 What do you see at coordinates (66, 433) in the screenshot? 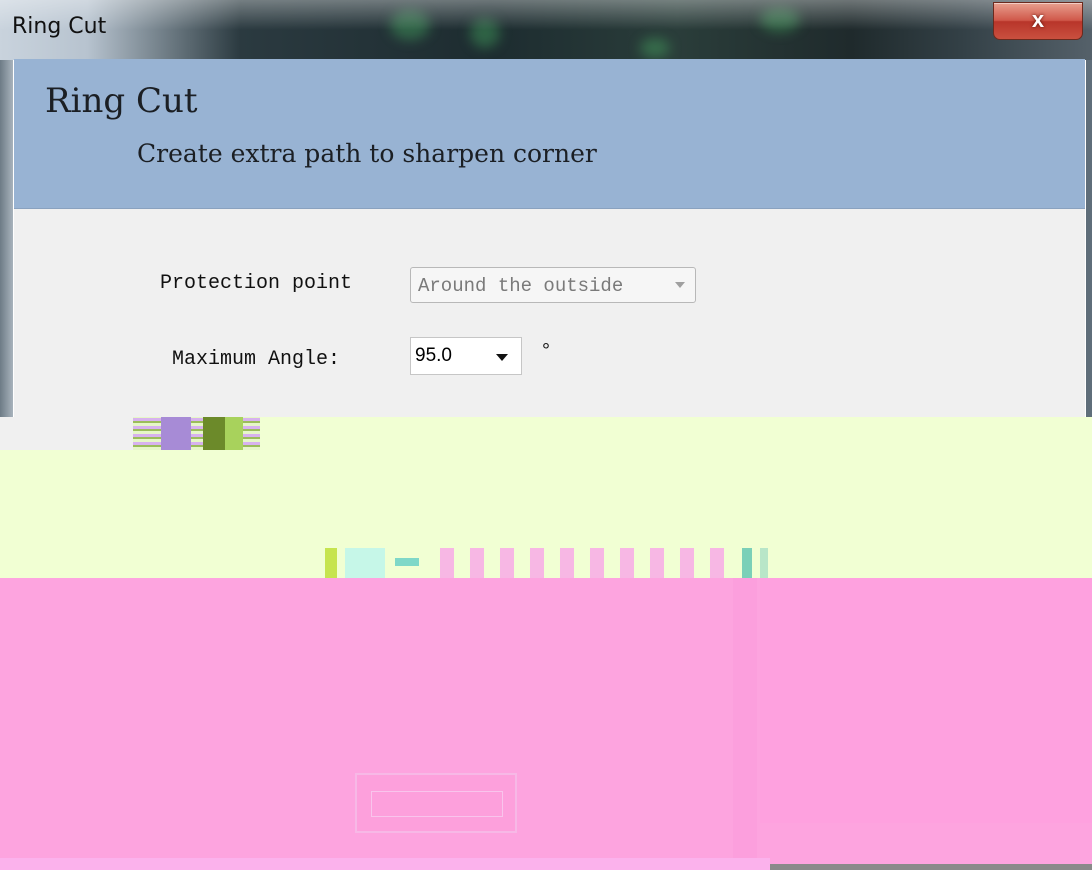
I see `corrupted-region-gray` at bounding box center [66, 433].